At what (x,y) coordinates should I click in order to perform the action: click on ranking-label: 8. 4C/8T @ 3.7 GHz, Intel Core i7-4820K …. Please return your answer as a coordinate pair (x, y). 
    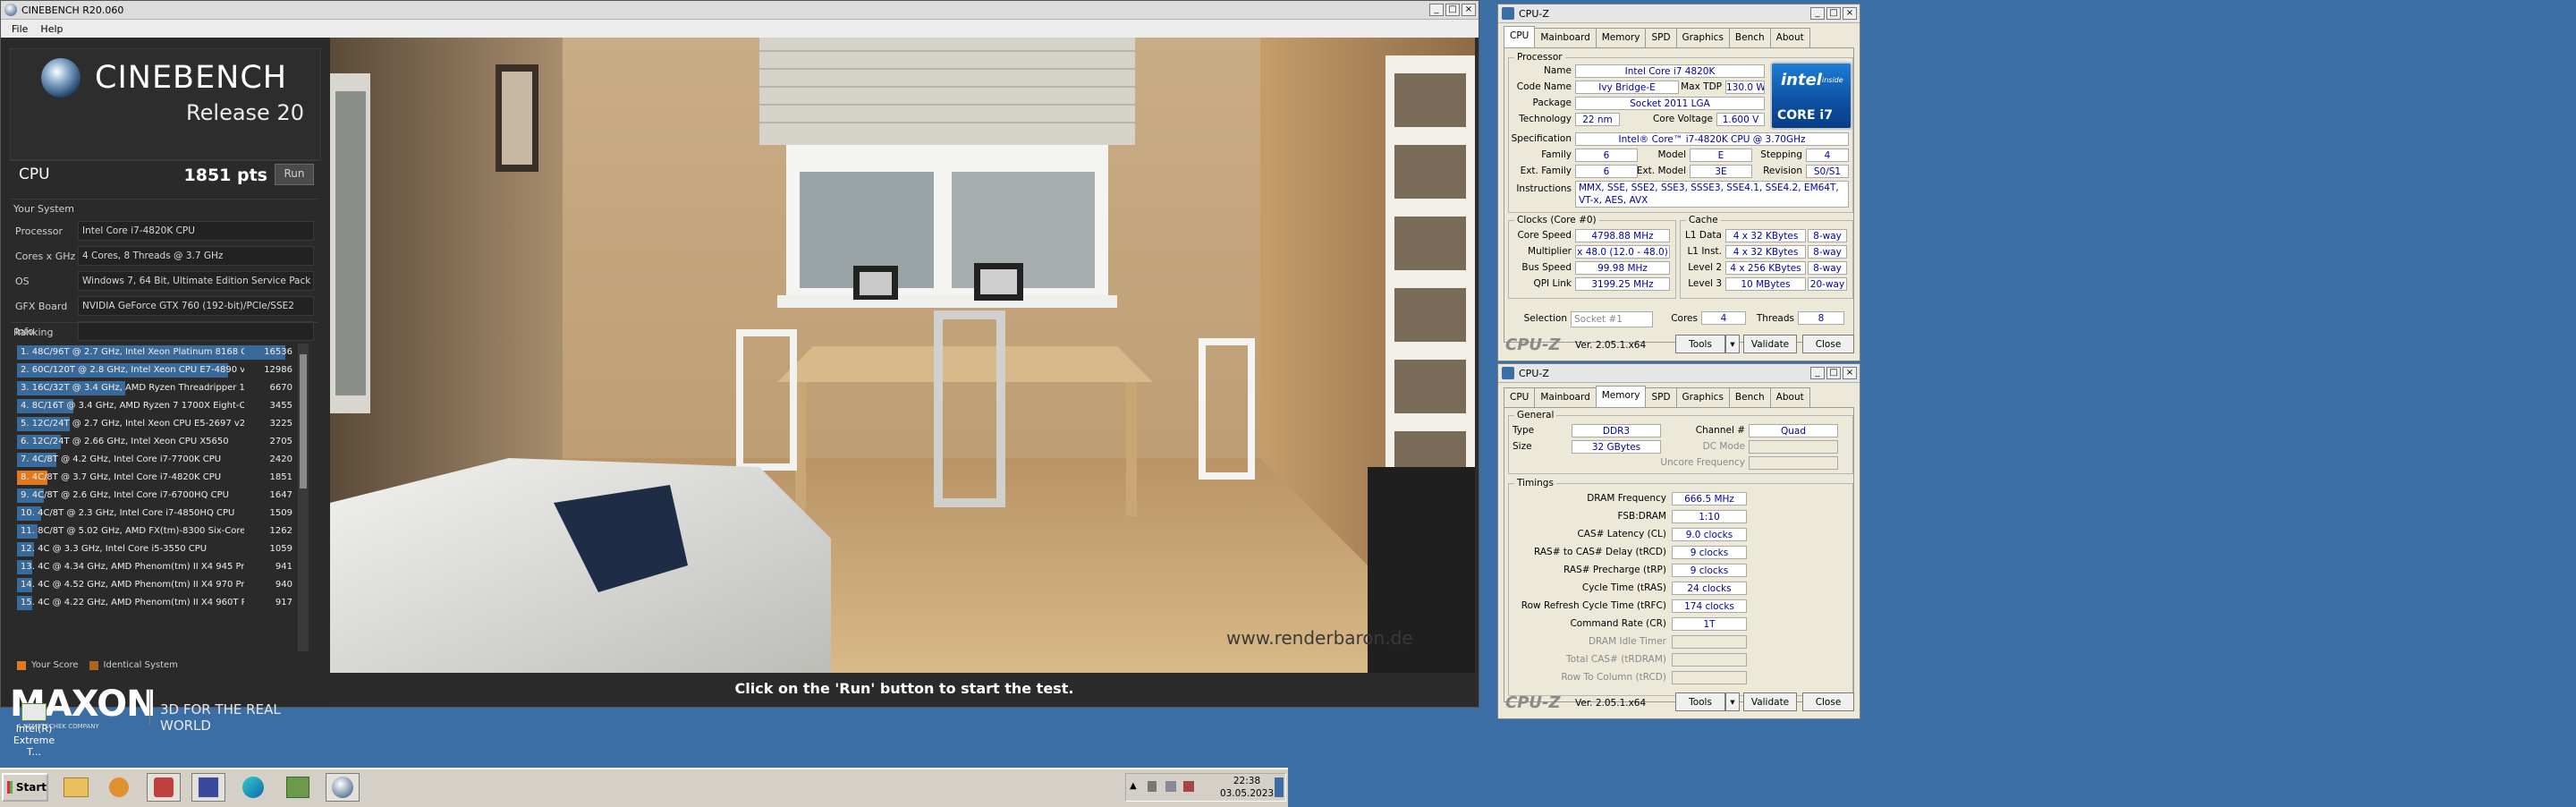
    Looking at the image, I should click on (121, 477).